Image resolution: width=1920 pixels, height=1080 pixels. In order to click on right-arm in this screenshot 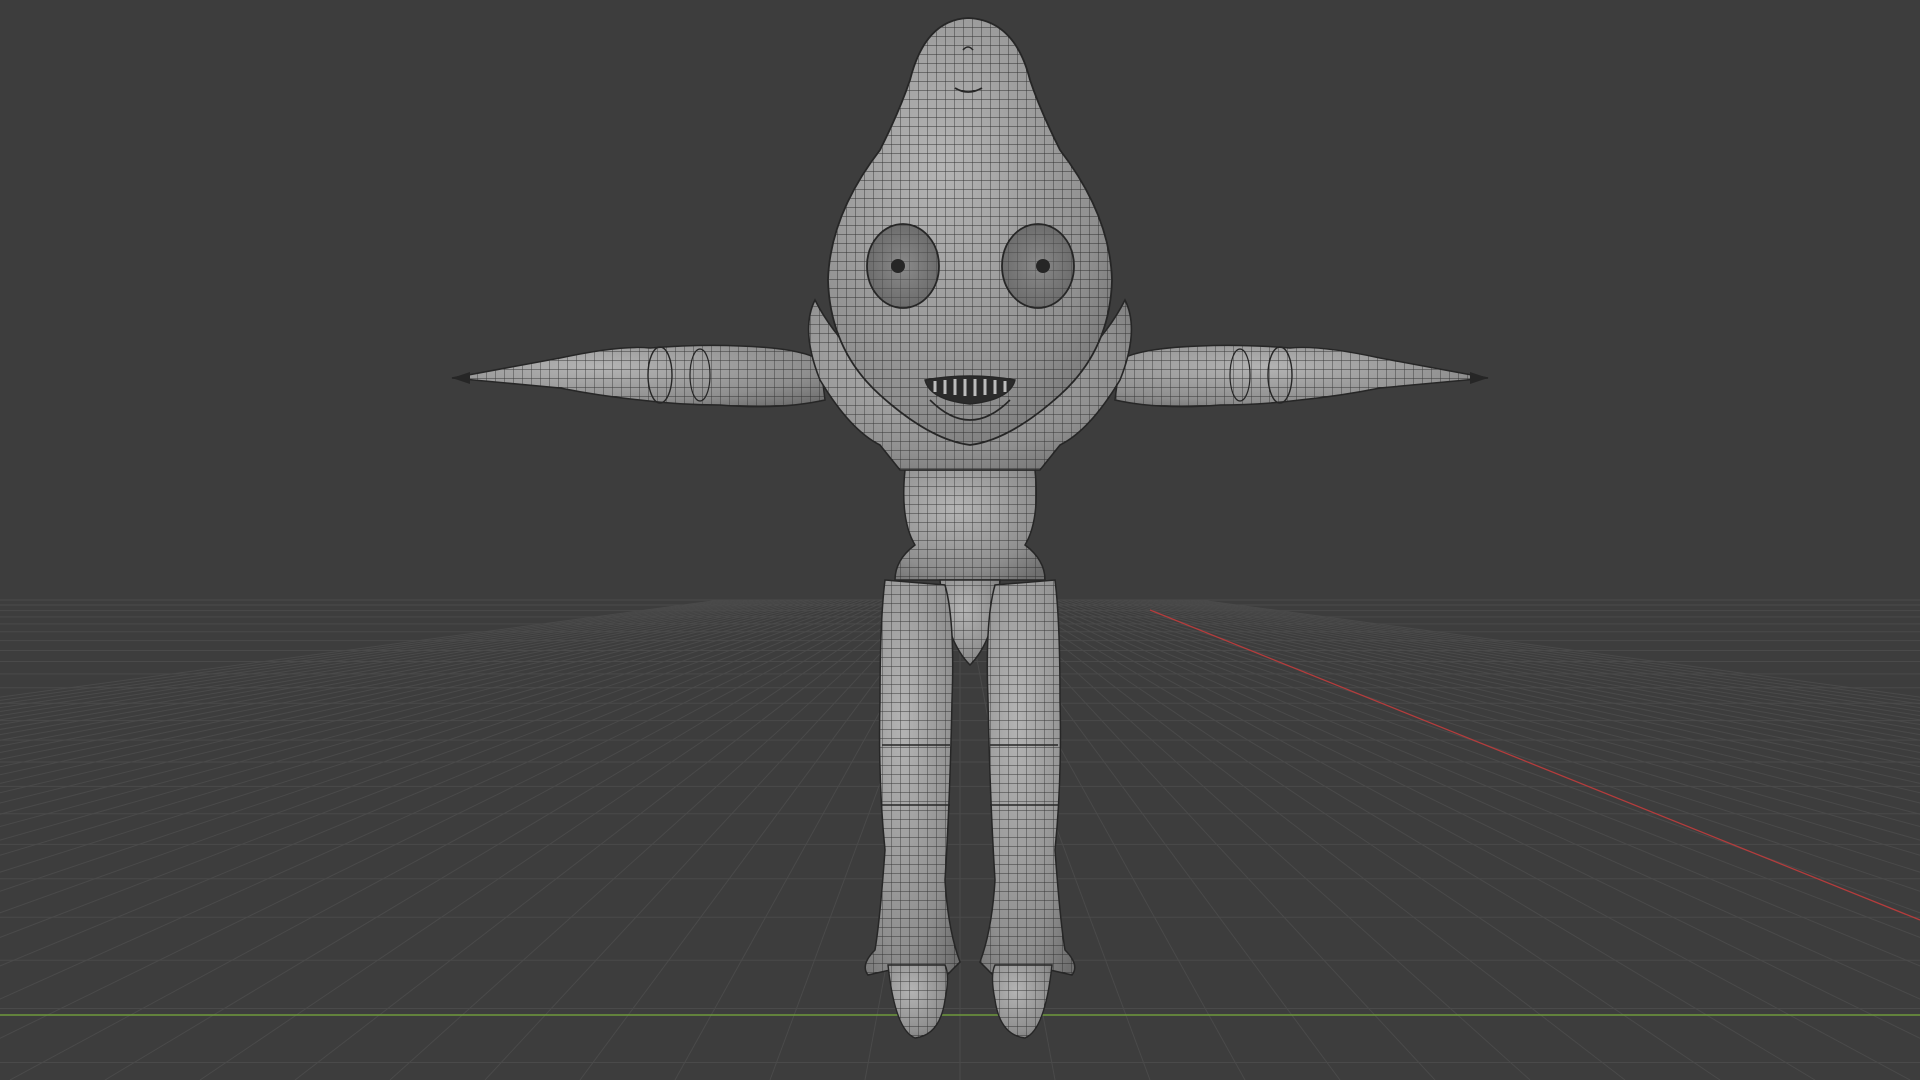, I will do `click(1301, 376)`.